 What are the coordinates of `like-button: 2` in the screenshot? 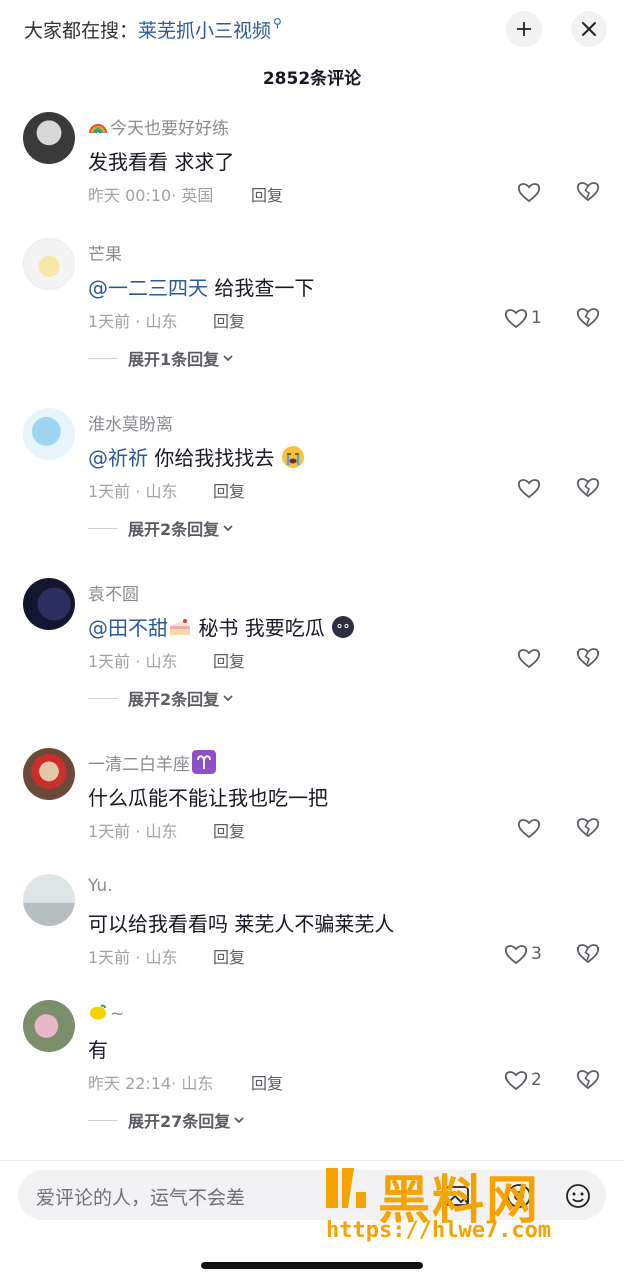 It's located at (522, 1080).